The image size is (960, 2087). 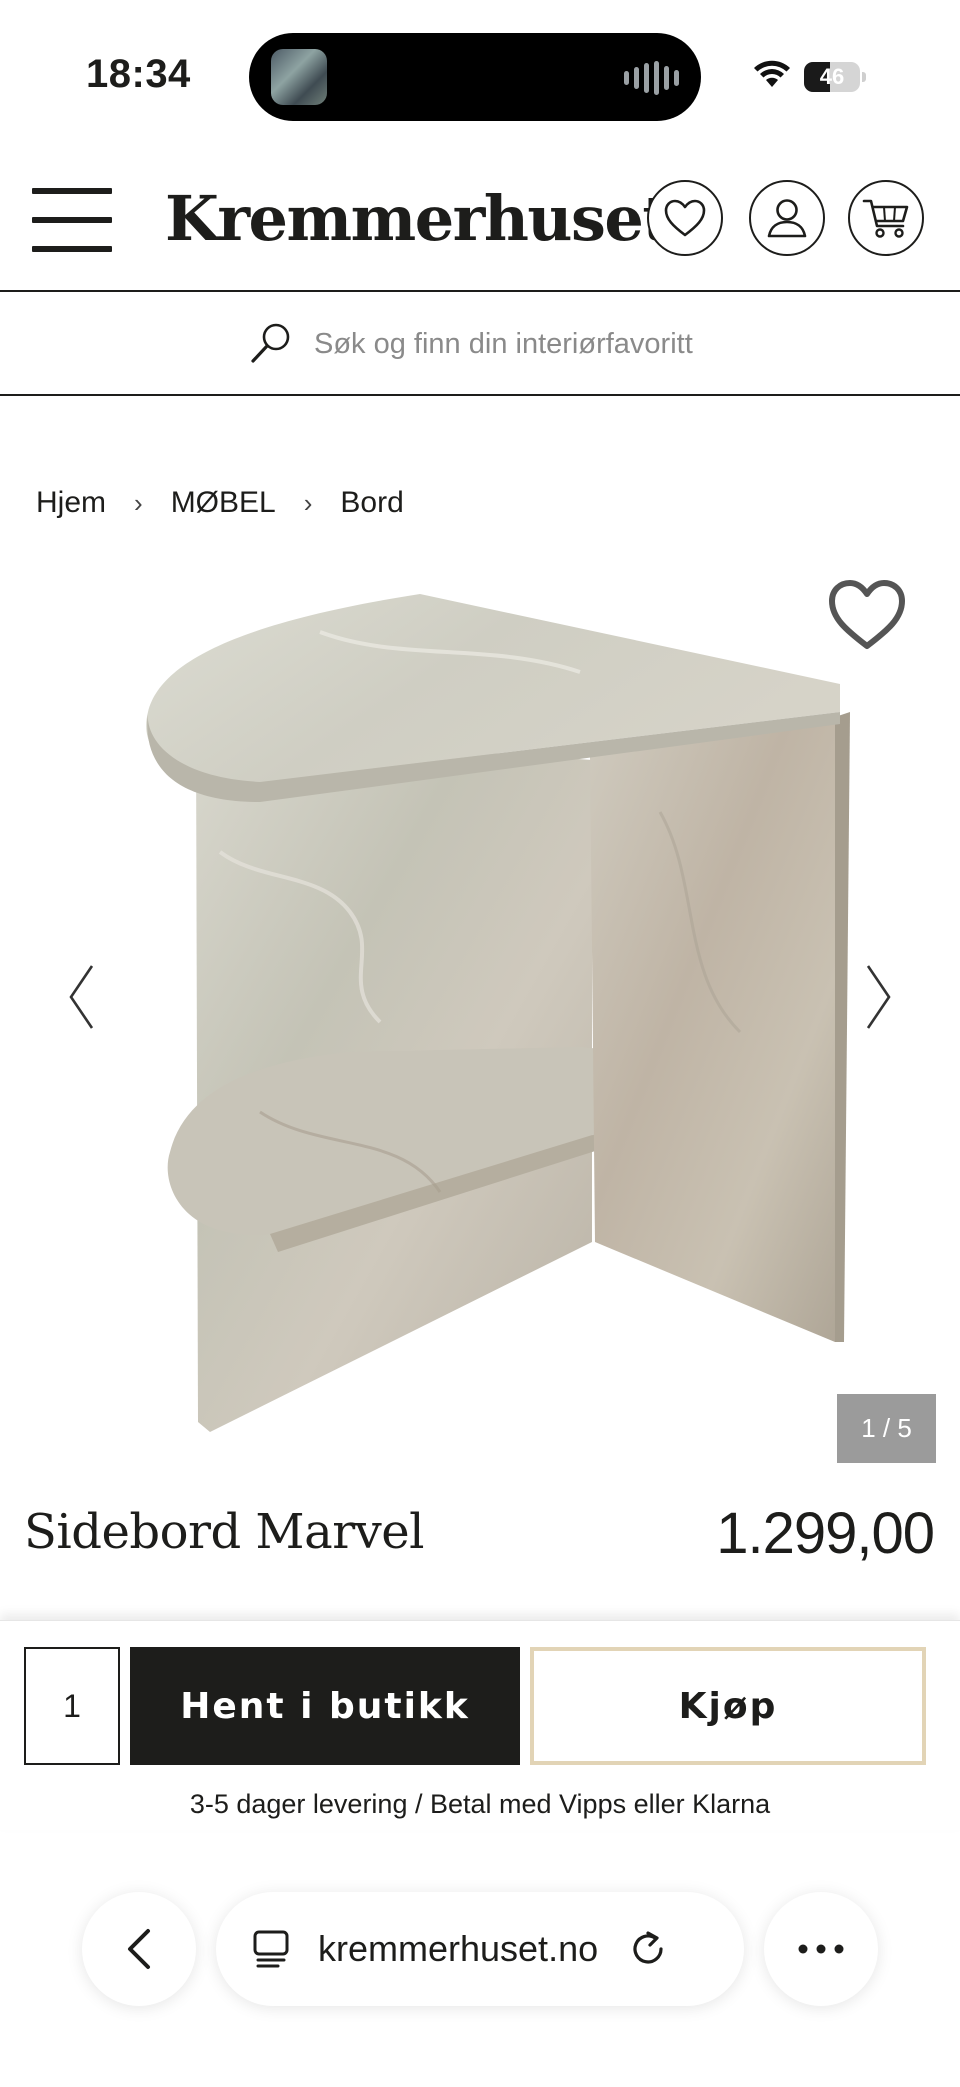 What do you see at coordinates (772, 73) in the screenshot?
I see `wifi-icon` at bounding box center [772, 73].